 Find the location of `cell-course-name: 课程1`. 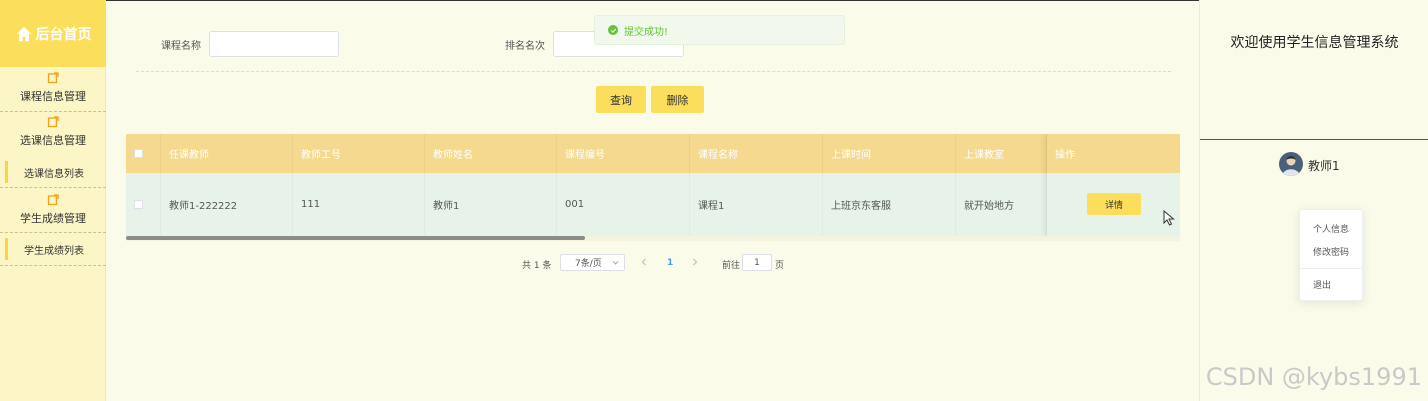

cell-course-name: 课程1 is located at coordinates (756, 204).